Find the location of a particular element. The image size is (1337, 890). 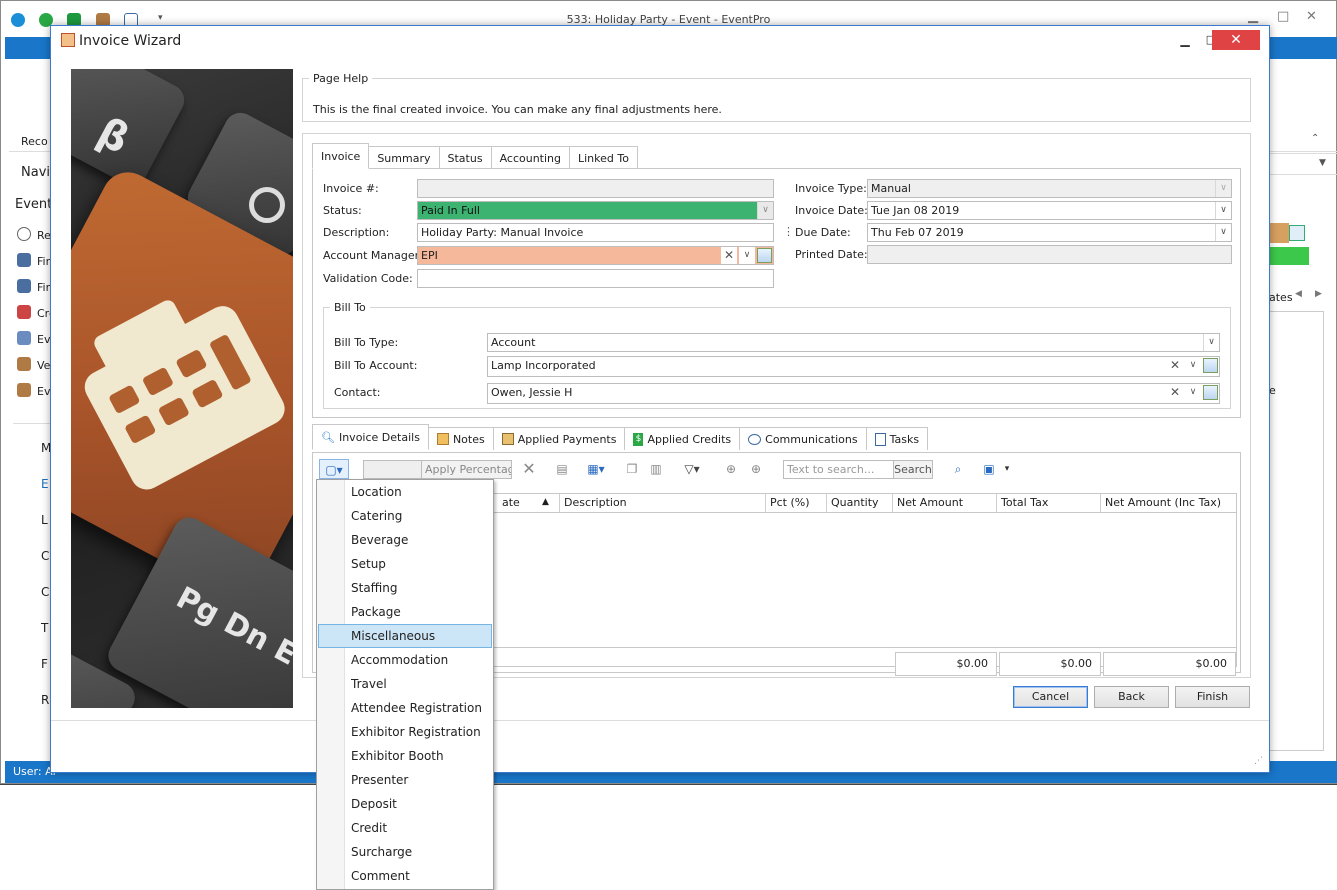

menu-item-catering: Catering is located at coordinates (405, 516).